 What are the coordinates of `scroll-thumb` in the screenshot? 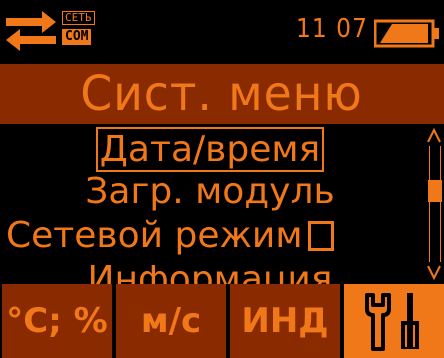 It's located at (435, 191).